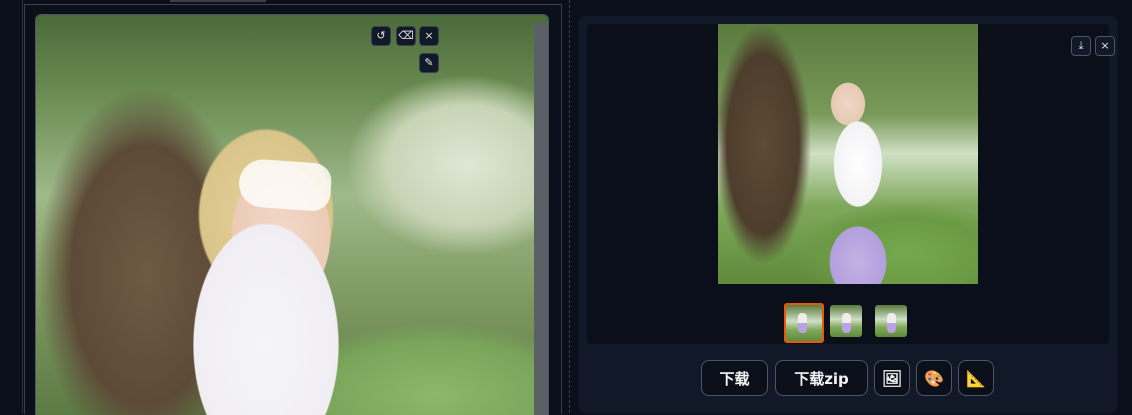 The width and height of the screenshot is (1132, 415). I want to click on brush-icon: ✎, so click(429, 63).